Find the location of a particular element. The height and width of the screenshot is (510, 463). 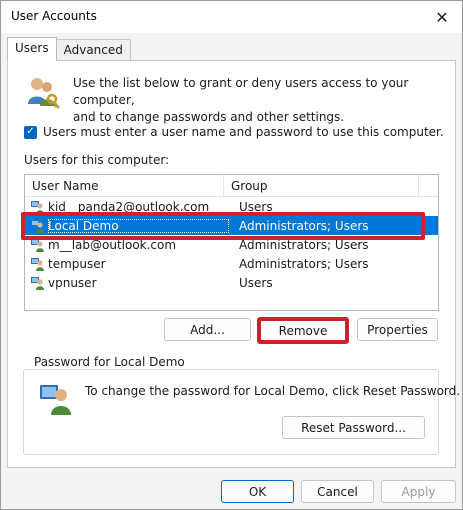

user-password-icon is located at coordinates (55, 400).